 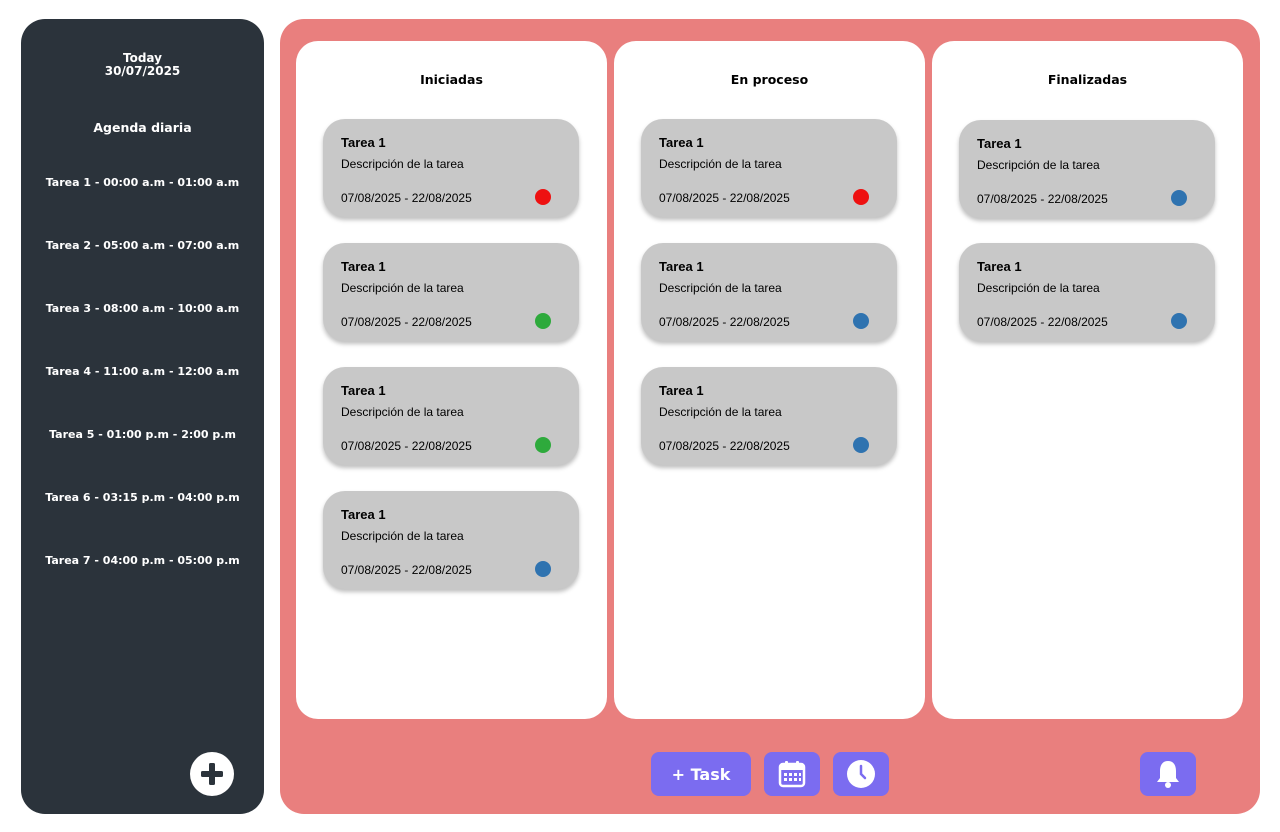 I want to click on agenda-item: Tarea 7 - 04:00 p.m - 05:00 p.m, so click(x=142, y=560).